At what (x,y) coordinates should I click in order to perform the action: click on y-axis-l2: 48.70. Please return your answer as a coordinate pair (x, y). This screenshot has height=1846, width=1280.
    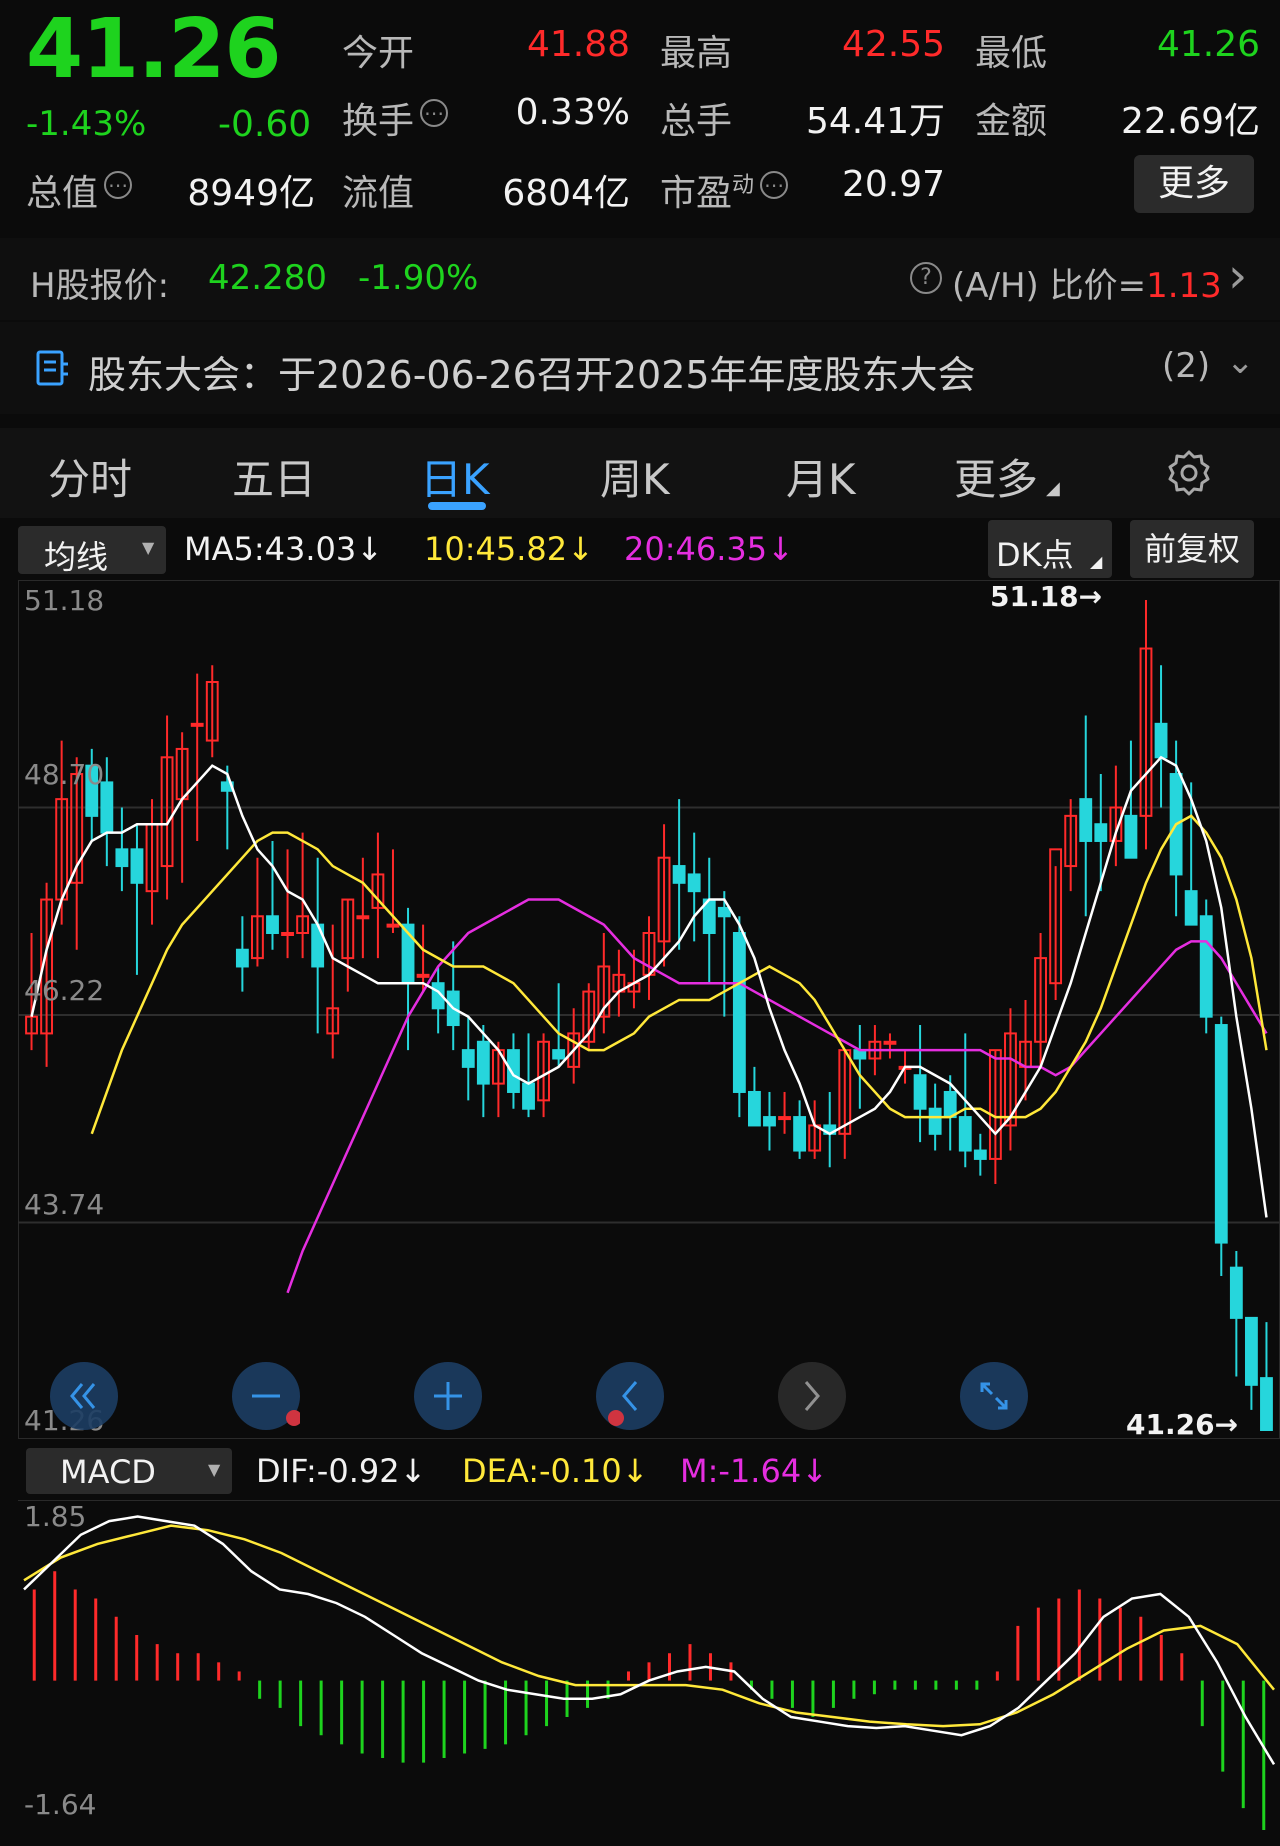
    Looking at the image, I should click on (64, 774).